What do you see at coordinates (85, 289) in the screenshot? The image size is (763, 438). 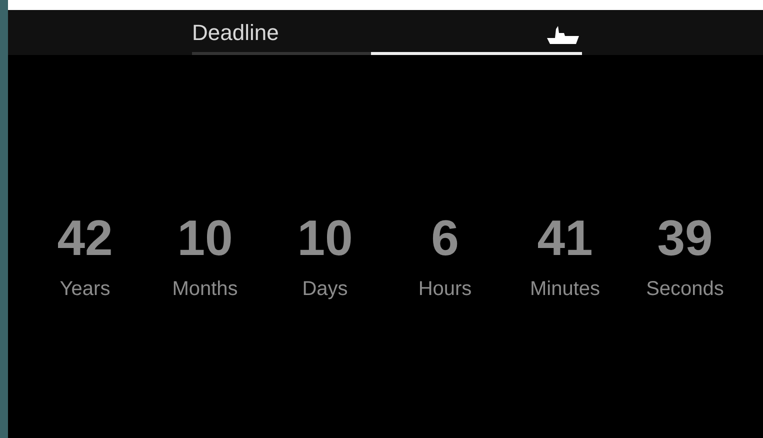 I see `countdown-unit: Years` at bounding box center [85, 289].